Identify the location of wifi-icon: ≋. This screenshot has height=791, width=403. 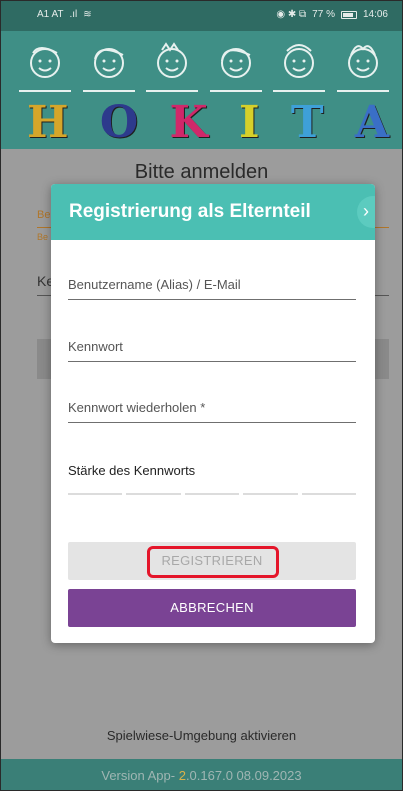
(87, 14).